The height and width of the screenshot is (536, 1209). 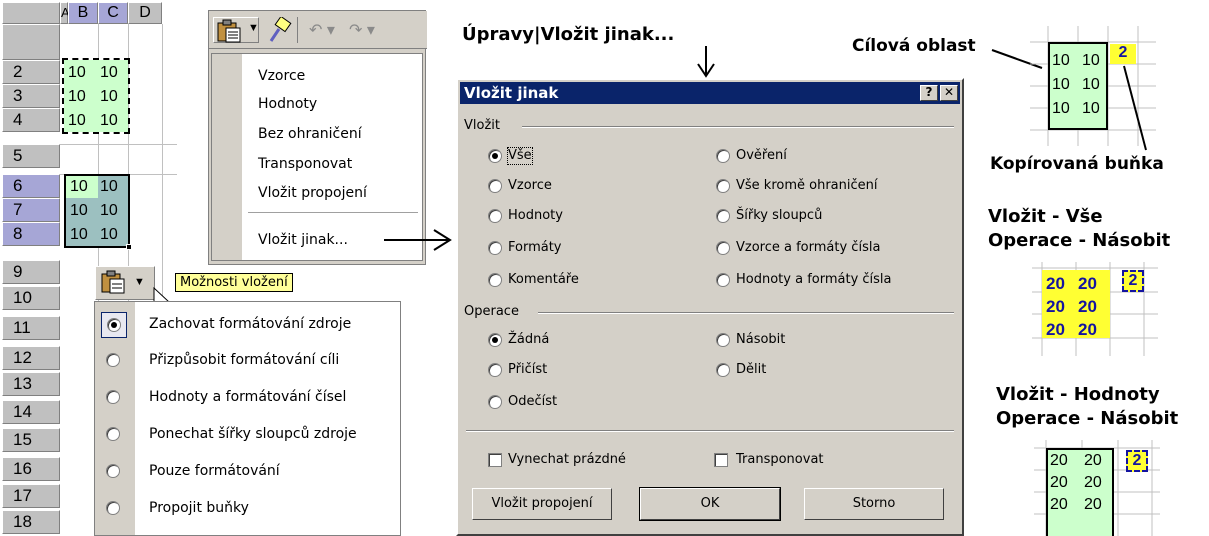 I want to click on paste-options-button: ▼, so click(x=125, y=283).